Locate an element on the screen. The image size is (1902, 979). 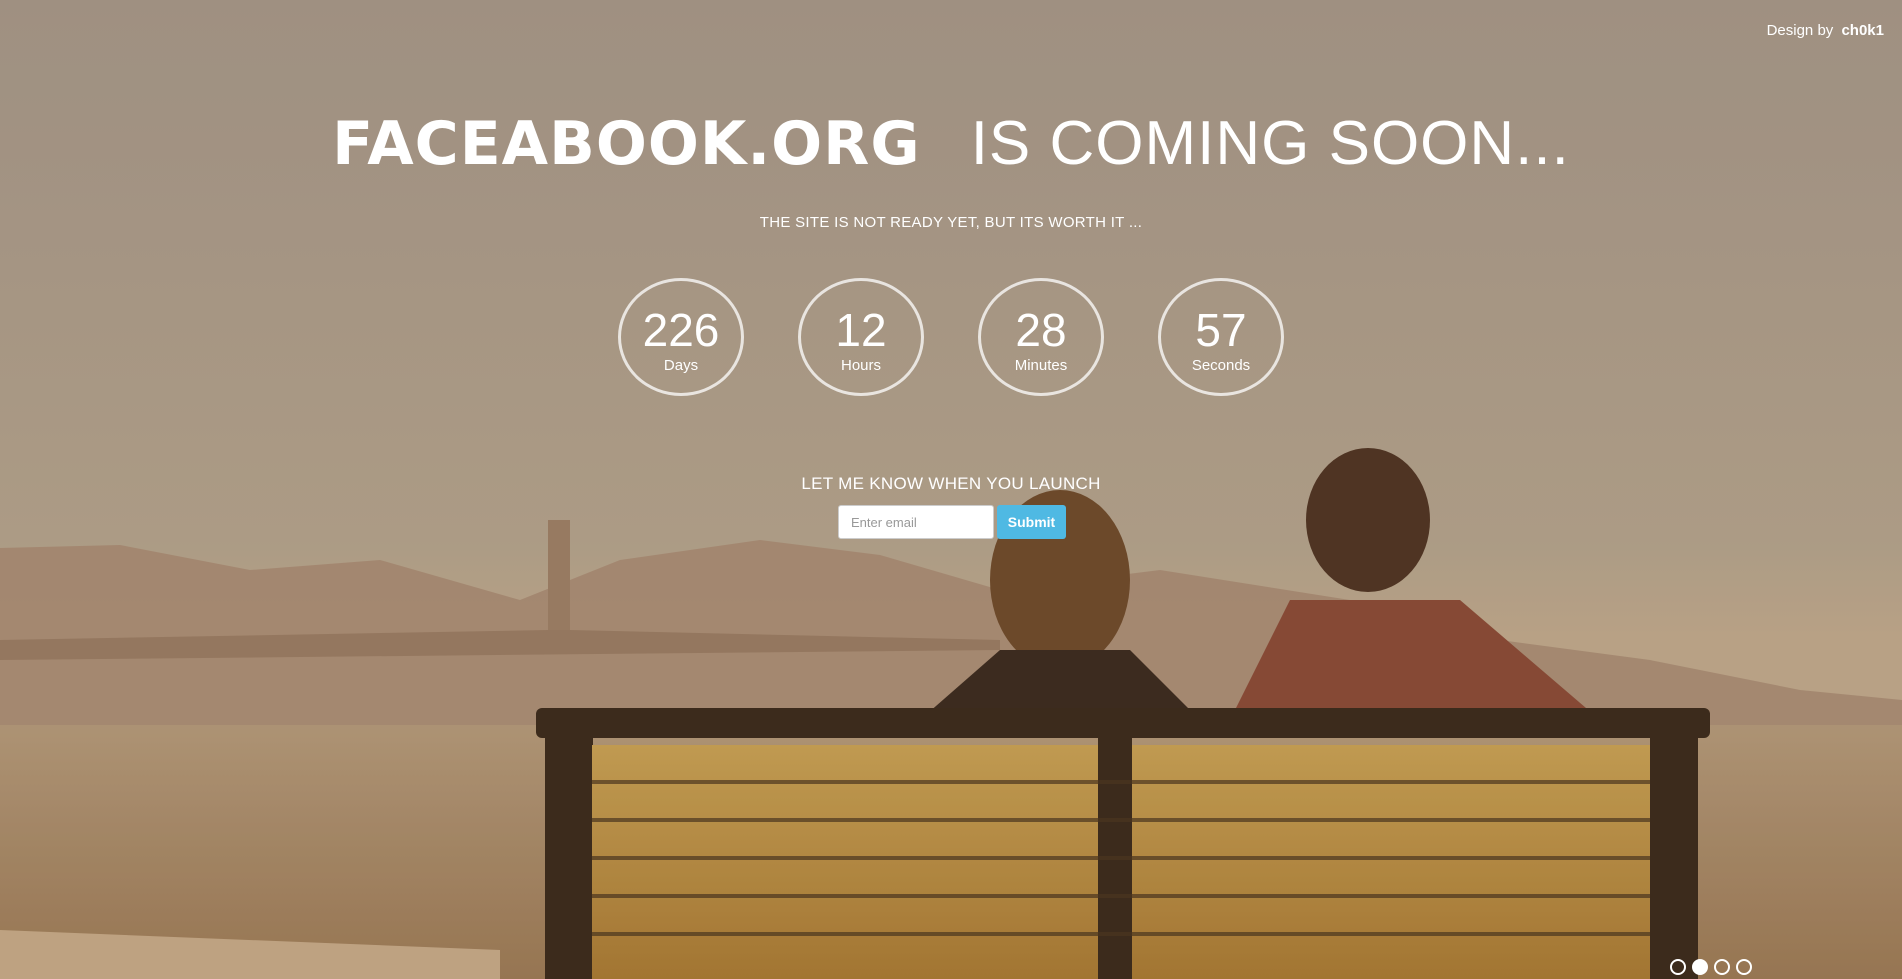
notify-heading: LET ME KNOW WHEN YOU LAUNCH is located at coordinates (951, 483).